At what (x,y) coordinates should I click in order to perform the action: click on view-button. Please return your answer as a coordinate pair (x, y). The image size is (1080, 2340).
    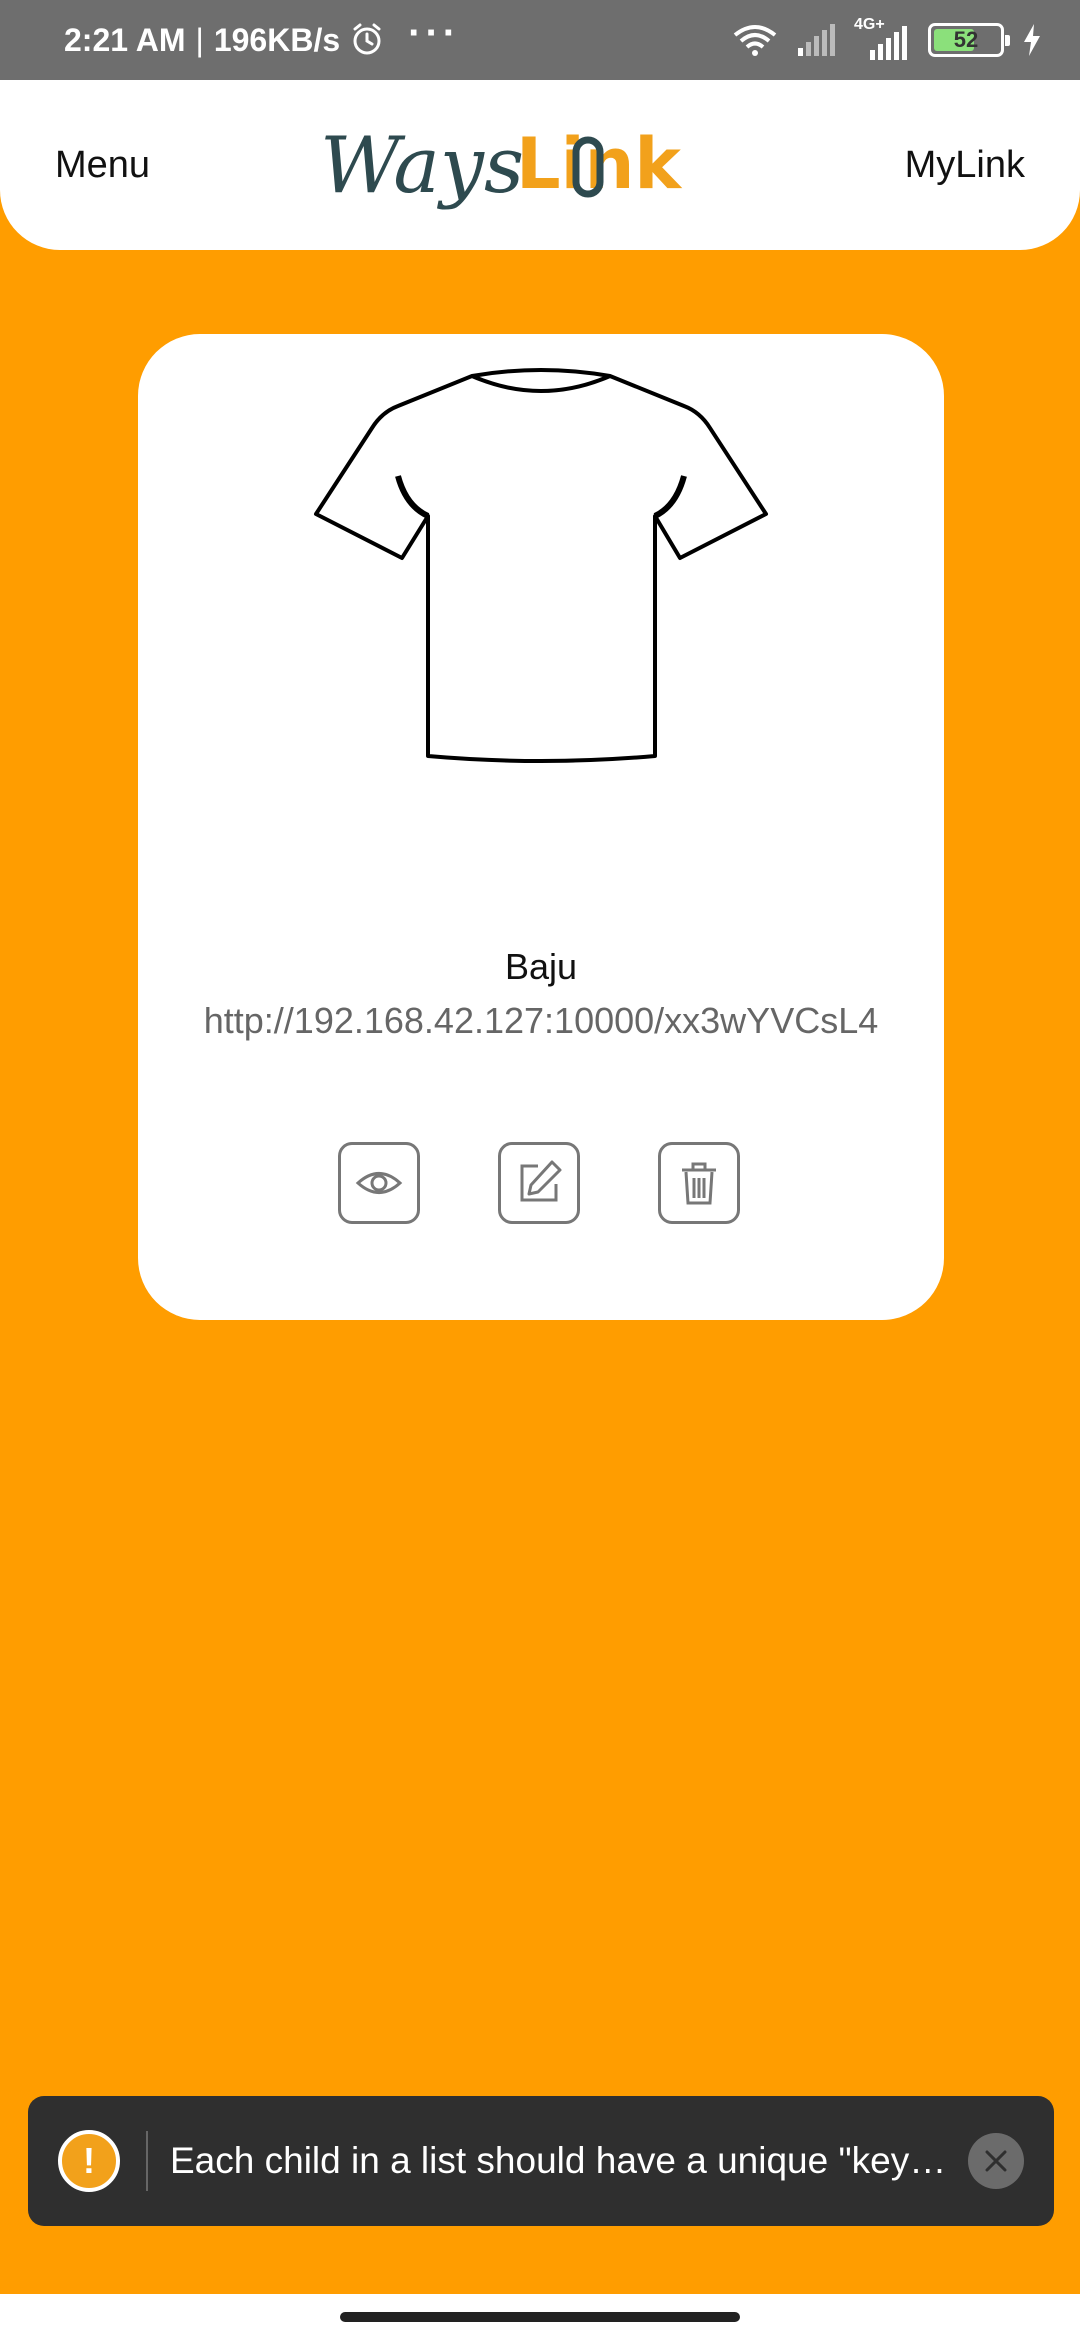
    Looking at the image, I should click on (379, 1183).